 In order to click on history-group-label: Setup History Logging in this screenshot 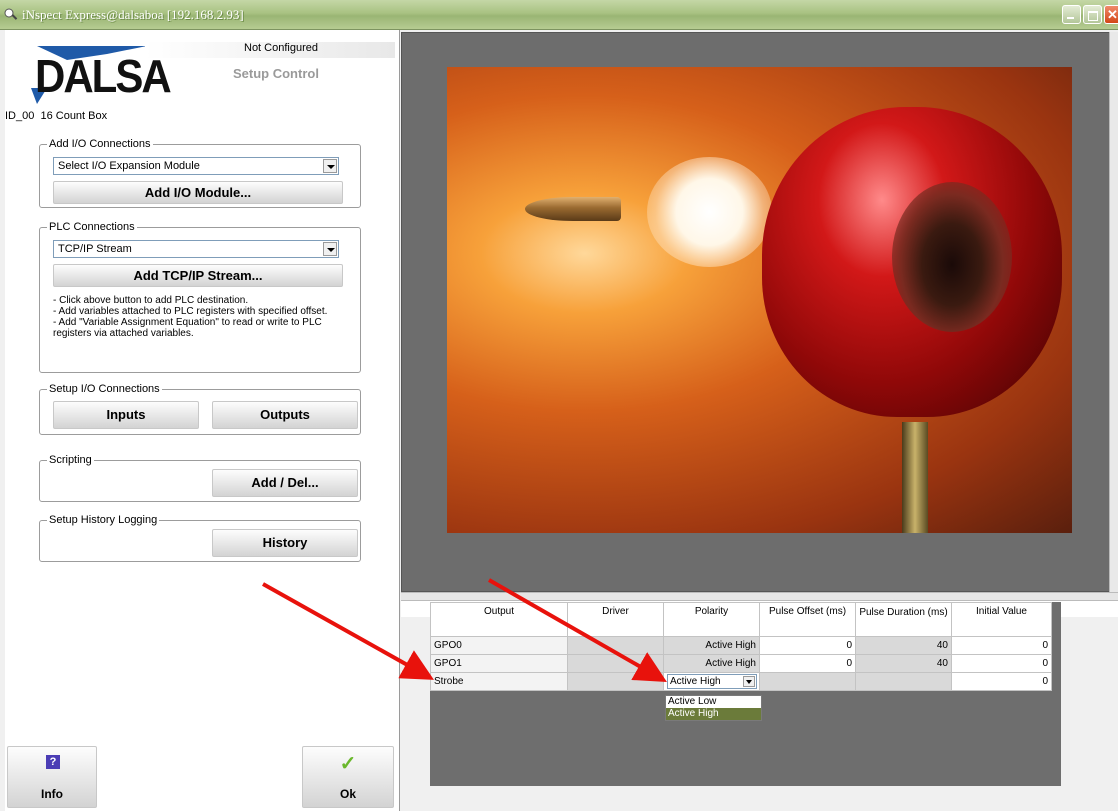, I will do `click(103, 520)`.